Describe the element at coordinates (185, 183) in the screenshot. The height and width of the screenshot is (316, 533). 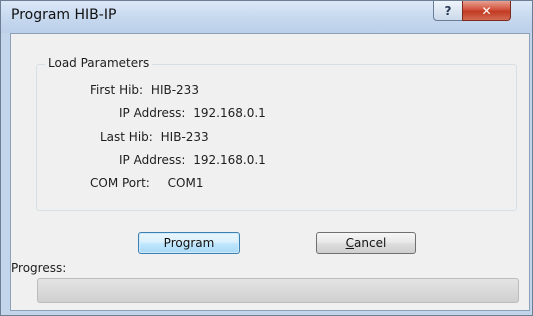
I see `com-port-value: COM1` at that location.